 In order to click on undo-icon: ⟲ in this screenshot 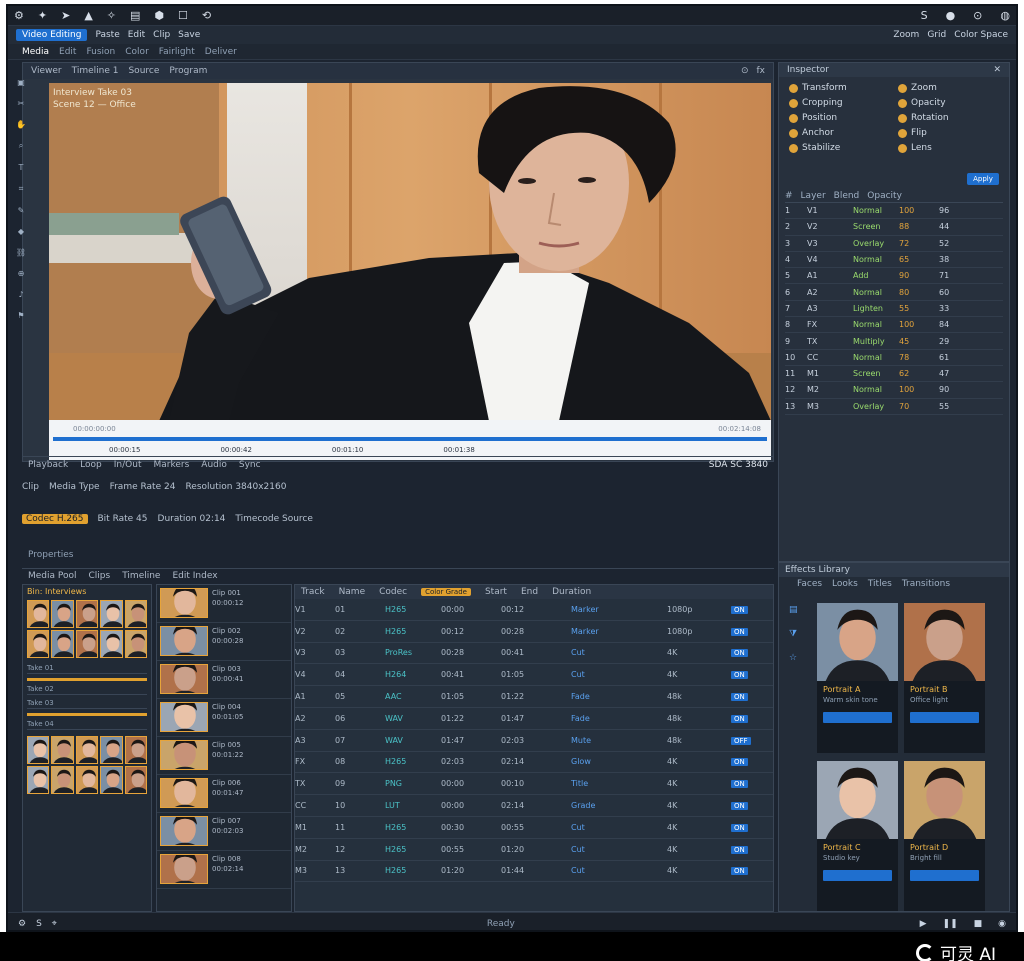, I will do `click(206, 15)`.